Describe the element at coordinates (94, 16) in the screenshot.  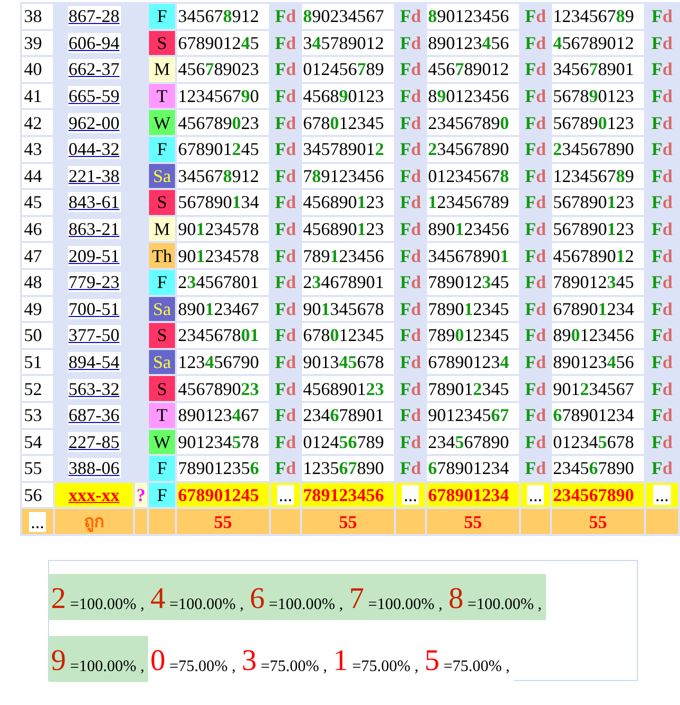
I see `code-link: 867-28` at that location.